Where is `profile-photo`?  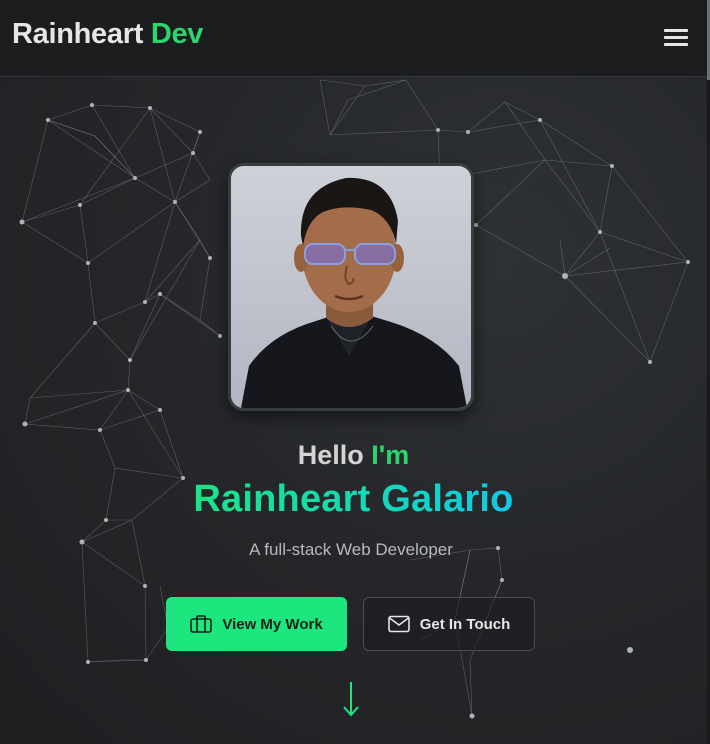 profile-photo is located at coordinates (351, 287).